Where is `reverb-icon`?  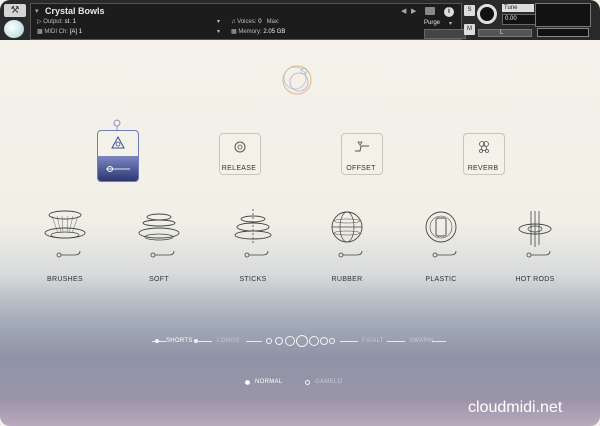
reverb-icon is located at coordinates (484, 147).